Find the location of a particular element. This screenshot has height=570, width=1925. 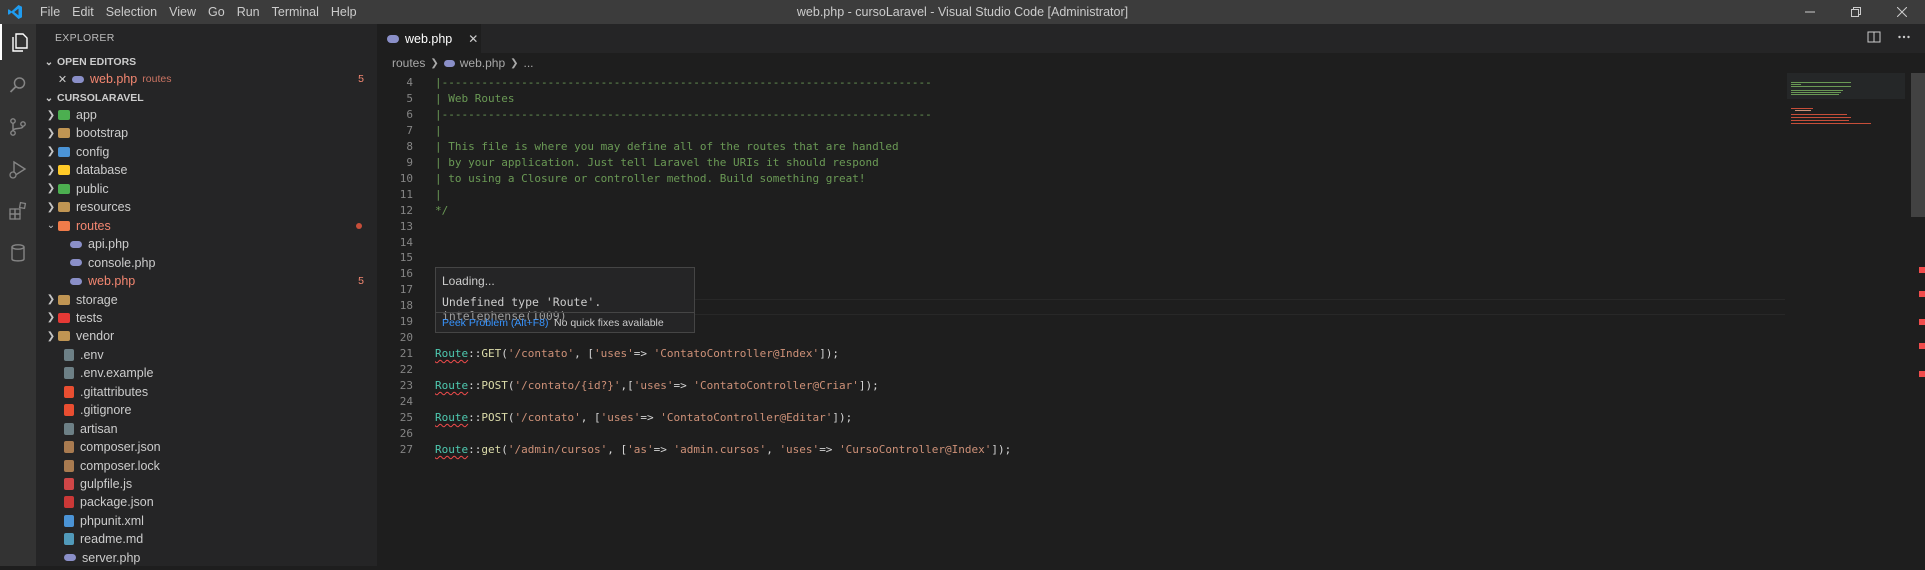

tree-file: server.php is located at coordinates (206, 558).